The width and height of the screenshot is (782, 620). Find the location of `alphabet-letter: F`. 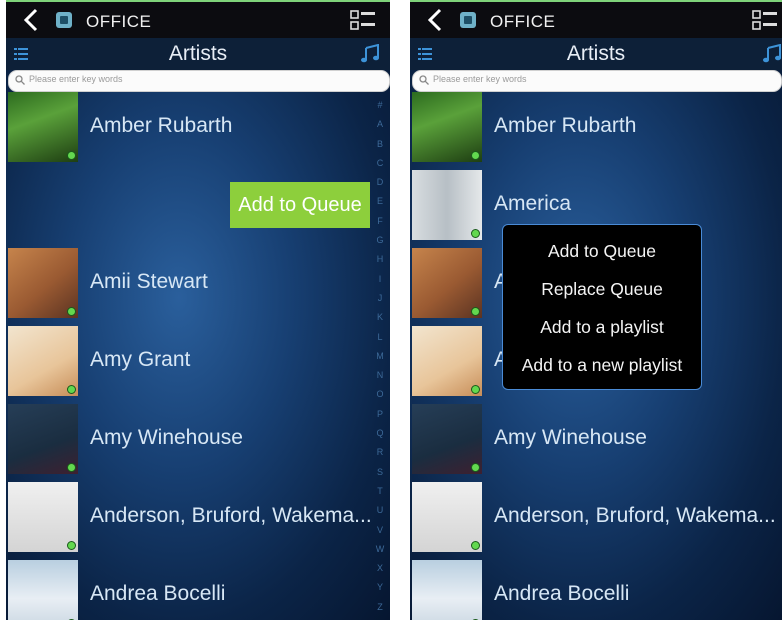

alphabet-letter: F is located at coordinates (380, 221).